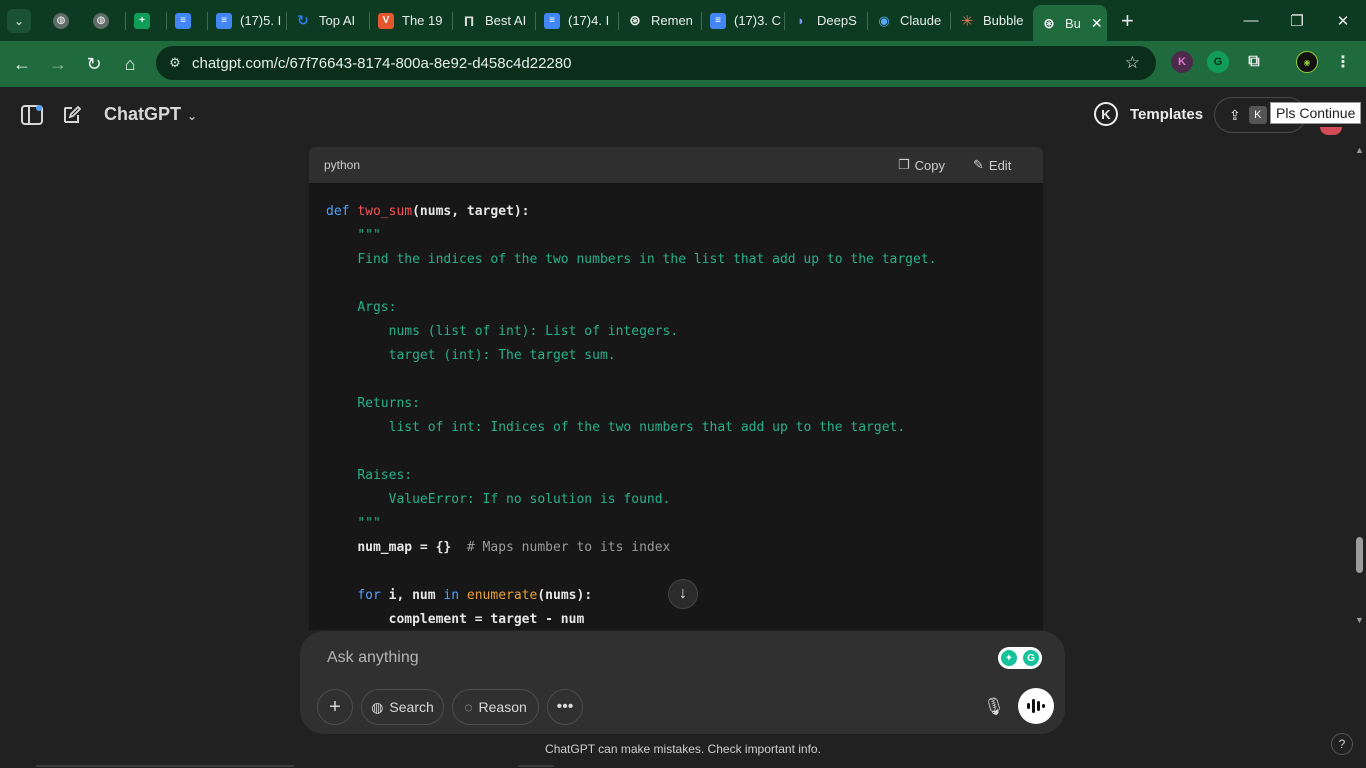  I want to click on forward-icon: →, so click(58, 64).